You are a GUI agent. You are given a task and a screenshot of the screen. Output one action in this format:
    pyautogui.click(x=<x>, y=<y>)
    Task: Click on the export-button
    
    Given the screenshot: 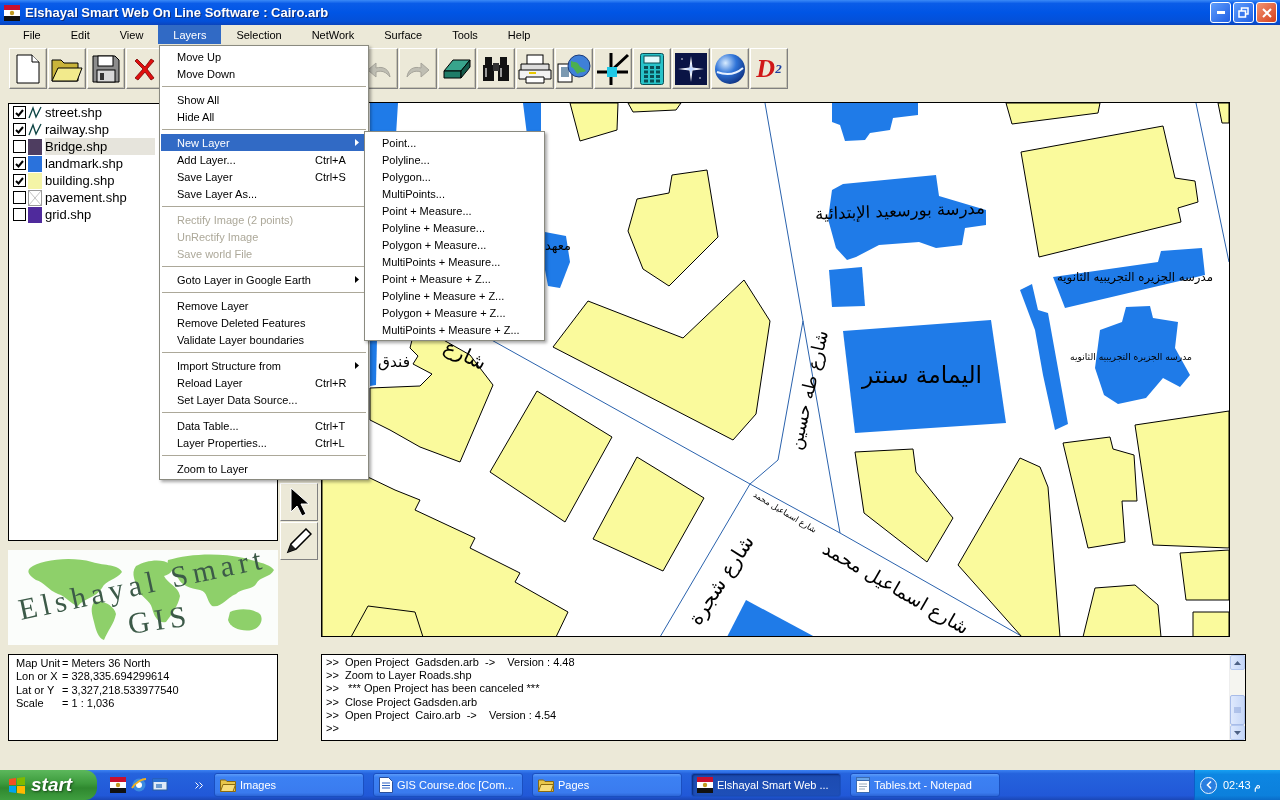 What is the action you would take?
    pyautogui.click(x=574, y=68)
    